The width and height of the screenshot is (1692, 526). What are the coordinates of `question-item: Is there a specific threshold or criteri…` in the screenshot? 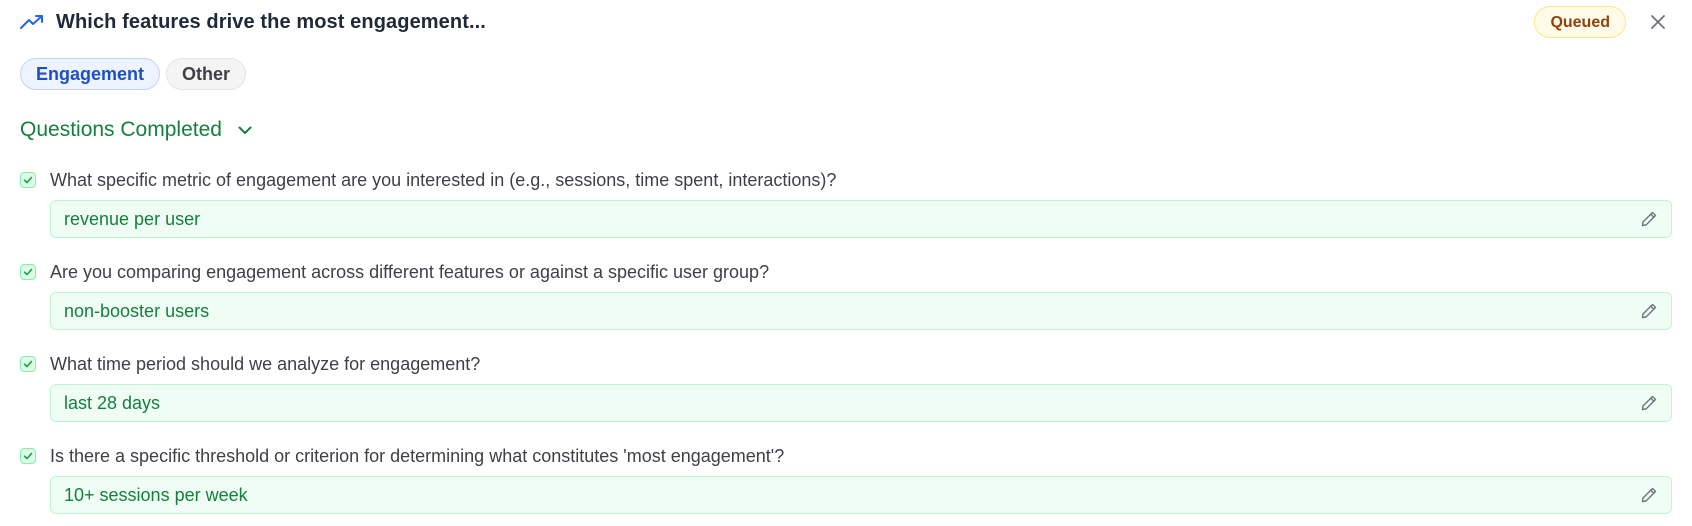 It's located at (846, 478).